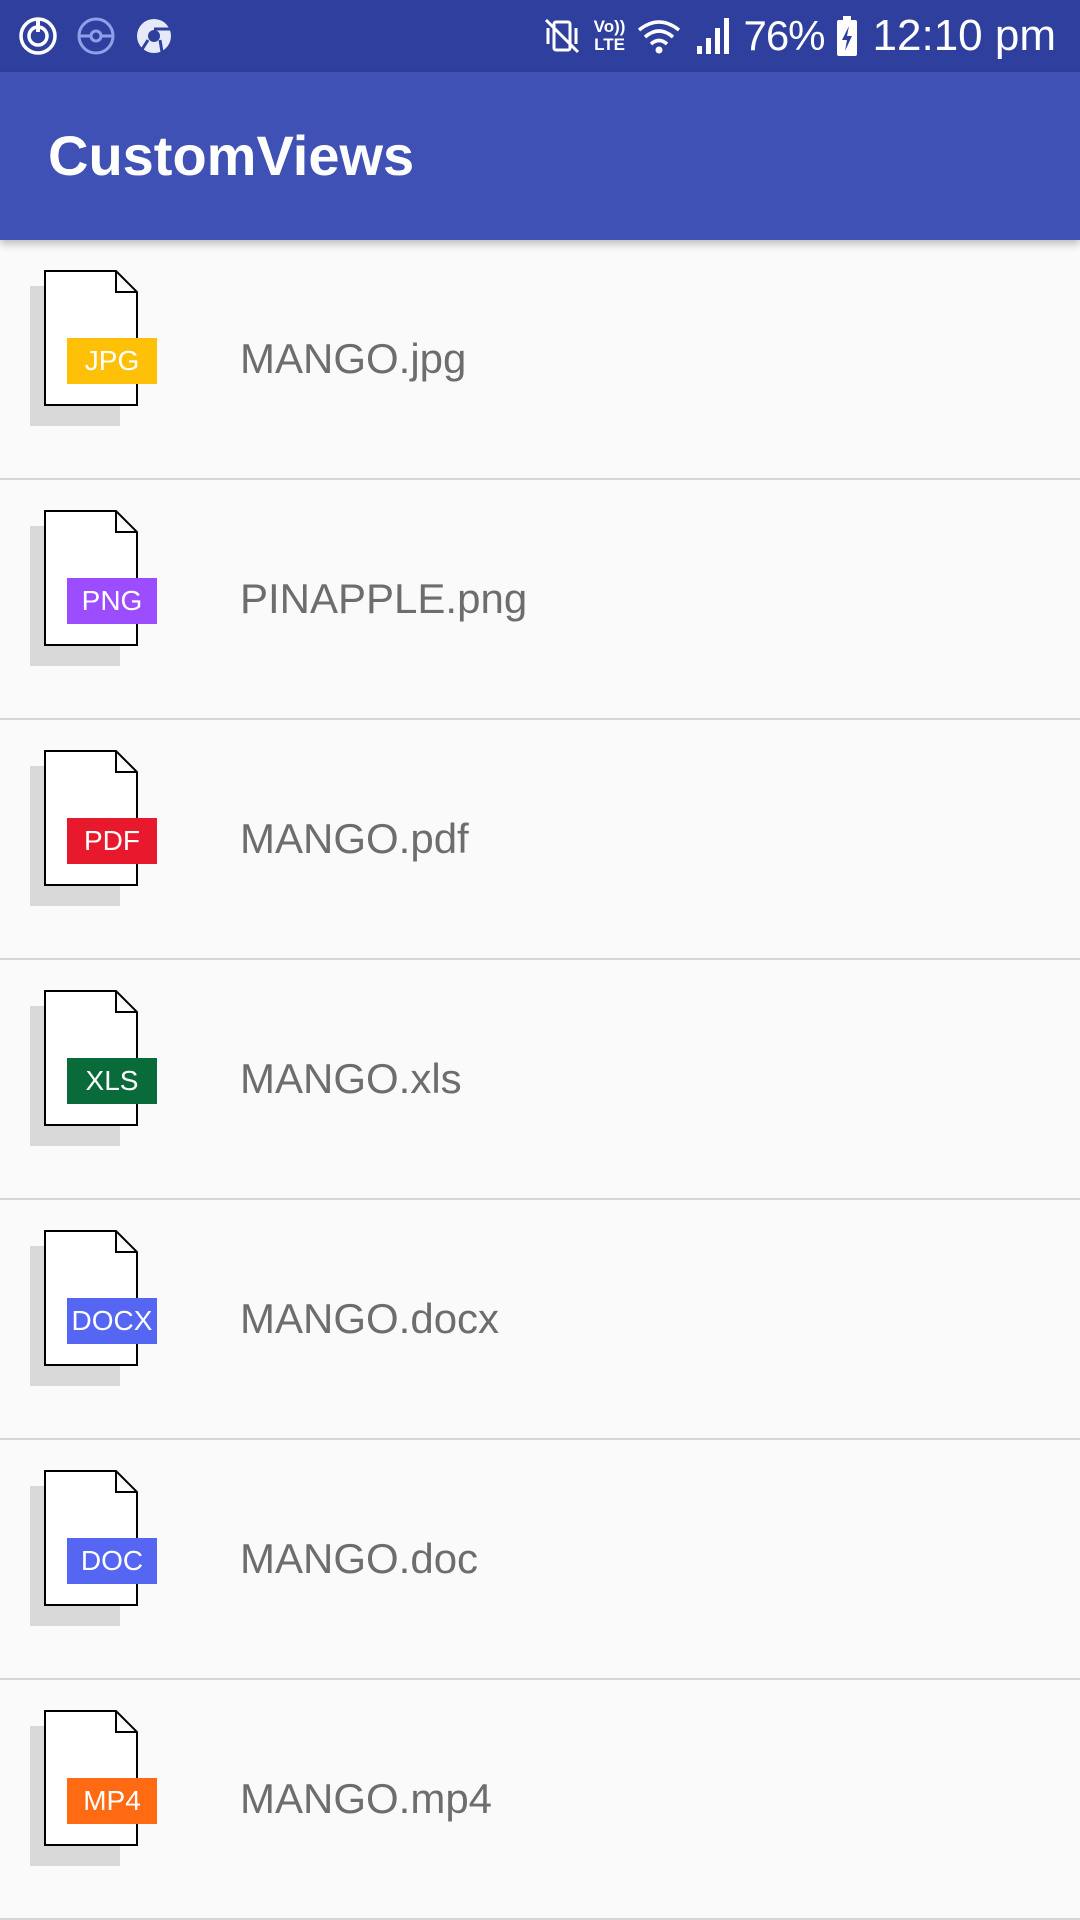  Describe the element at coordinates (112, 1081) in the screenshot. I see `file-extension-badge: XLS` at that location.